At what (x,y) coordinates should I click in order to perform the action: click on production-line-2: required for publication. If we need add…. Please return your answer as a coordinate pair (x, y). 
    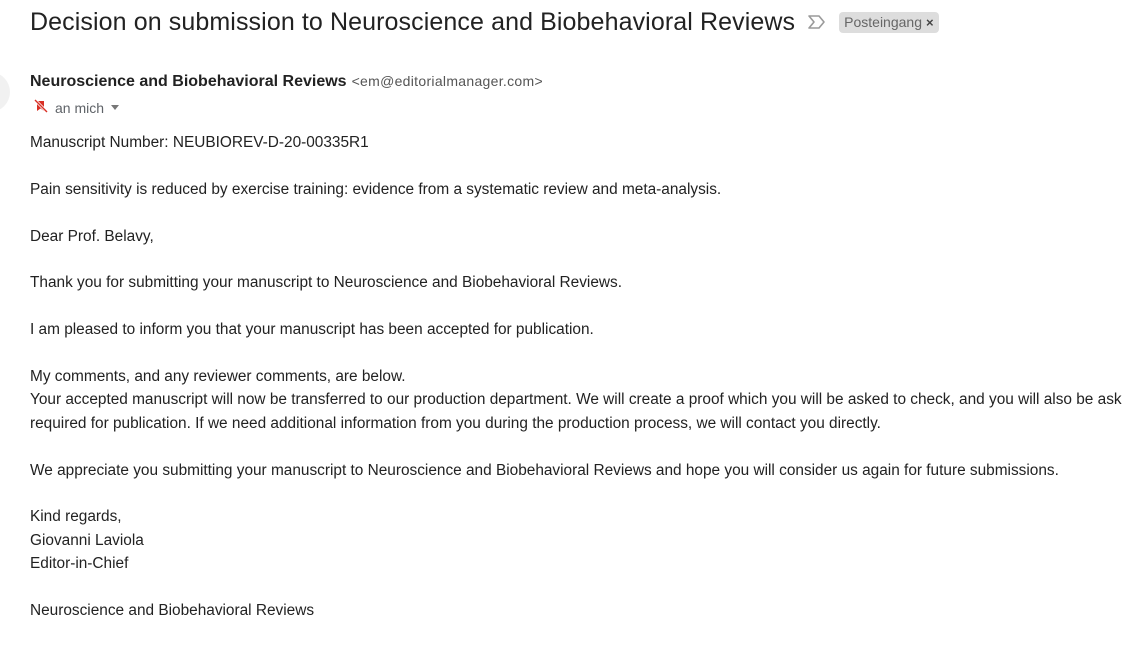
    Looking at the image, I should click on (455, 423).